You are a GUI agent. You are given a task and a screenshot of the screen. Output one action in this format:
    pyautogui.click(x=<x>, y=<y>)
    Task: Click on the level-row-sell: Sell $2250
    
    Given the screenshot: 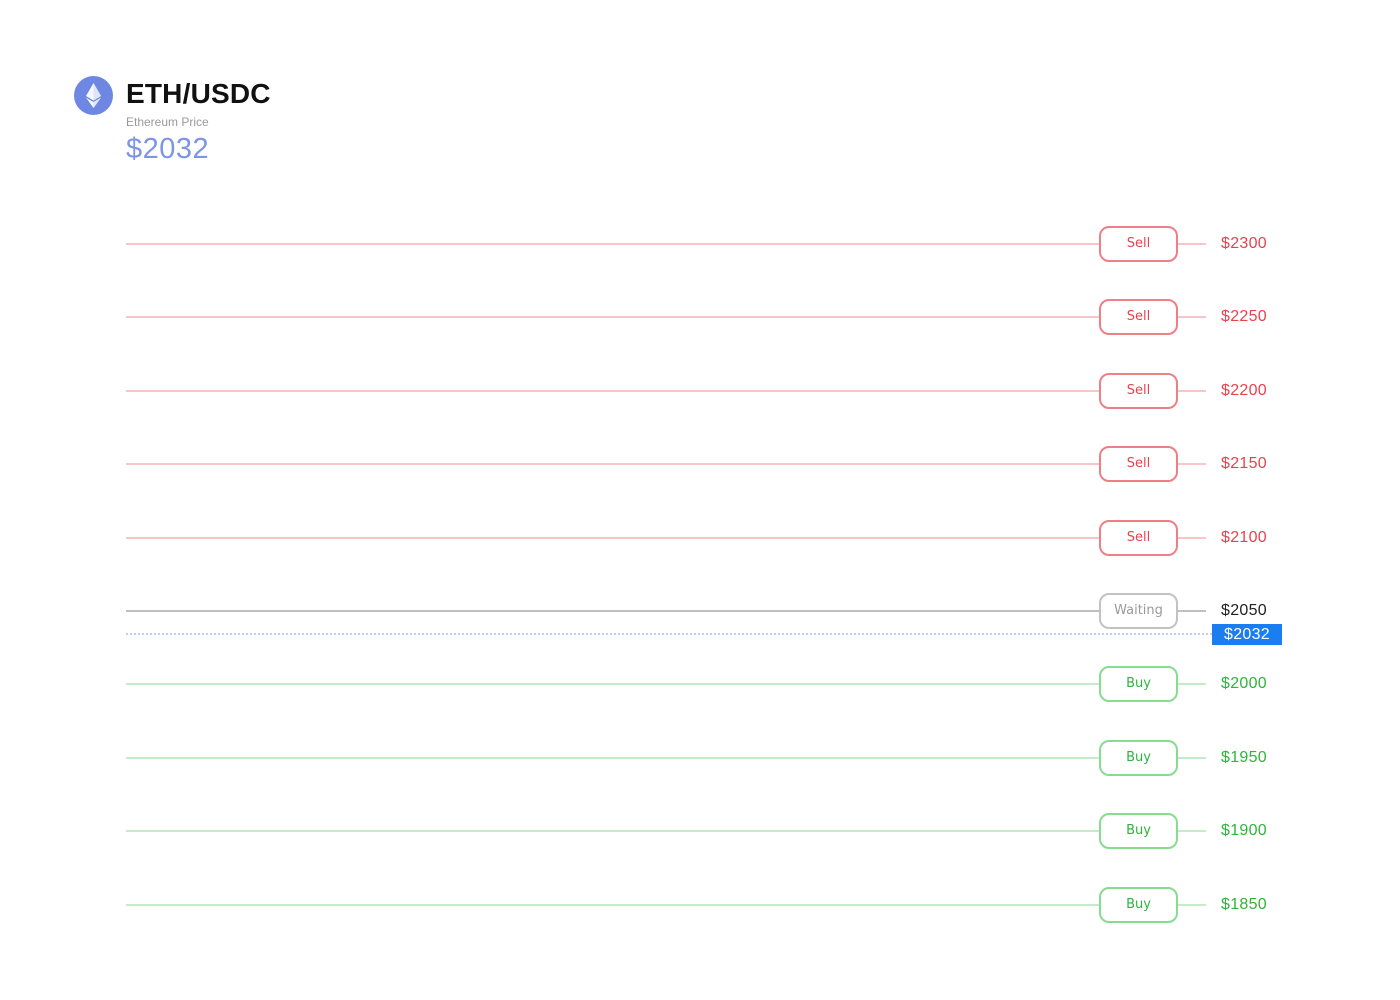 What is the action you would take?
    pyautogui.click(x=706, y=317)
    